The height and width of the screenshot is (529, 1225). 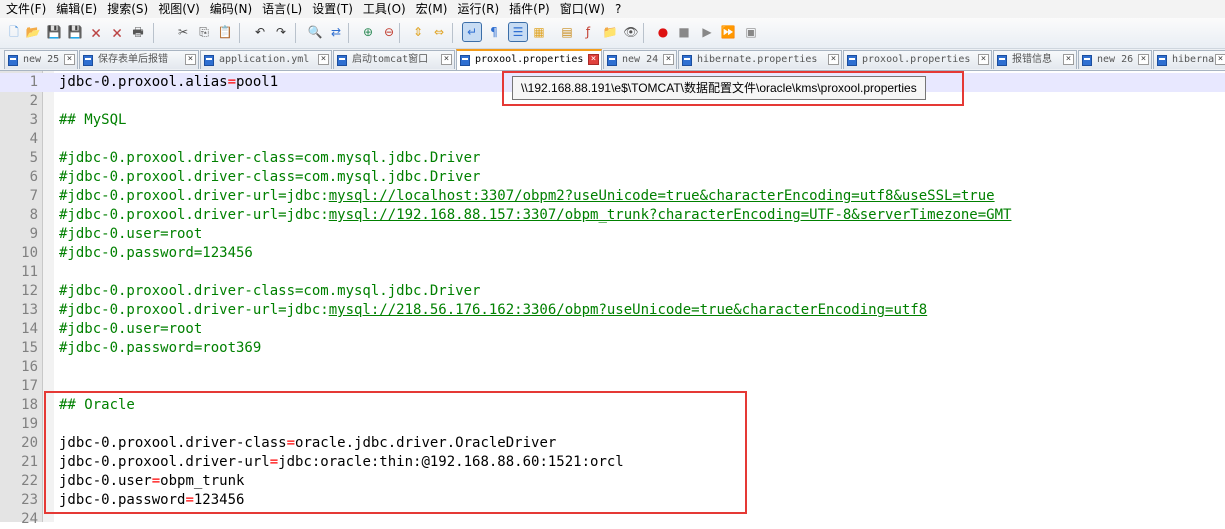 What do you see at coordinates (176, 9) in the screenshot?
I see `menu-view: 视图(V)` at bounding box center [176, 9].